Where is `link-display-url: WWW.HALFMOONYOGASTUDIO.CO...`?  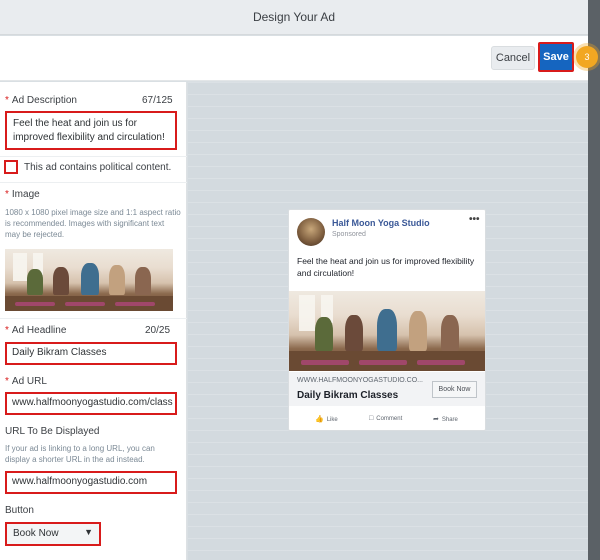
link-display-url: WWW.HALFMOONYOGASTUDIO.CO... is located at coordinates (360, 380).